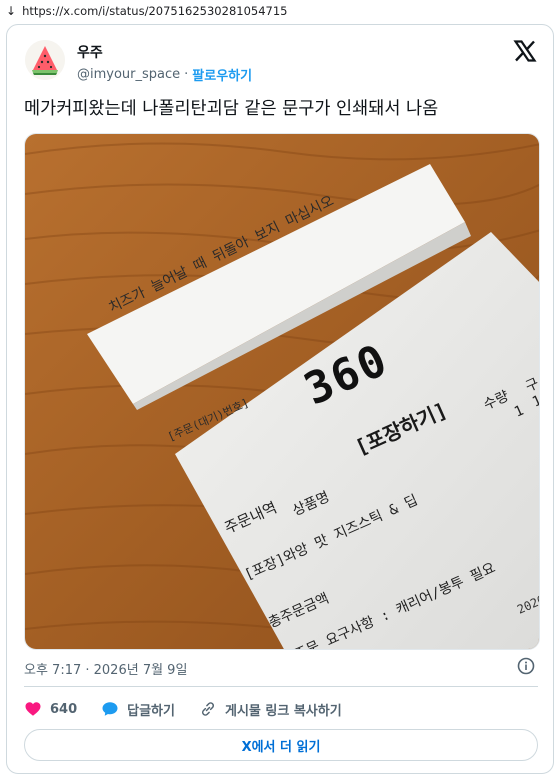  Describe the element at coordinates (110, 709) in the screenshot. I see `reply-bubble-icon` at that location.